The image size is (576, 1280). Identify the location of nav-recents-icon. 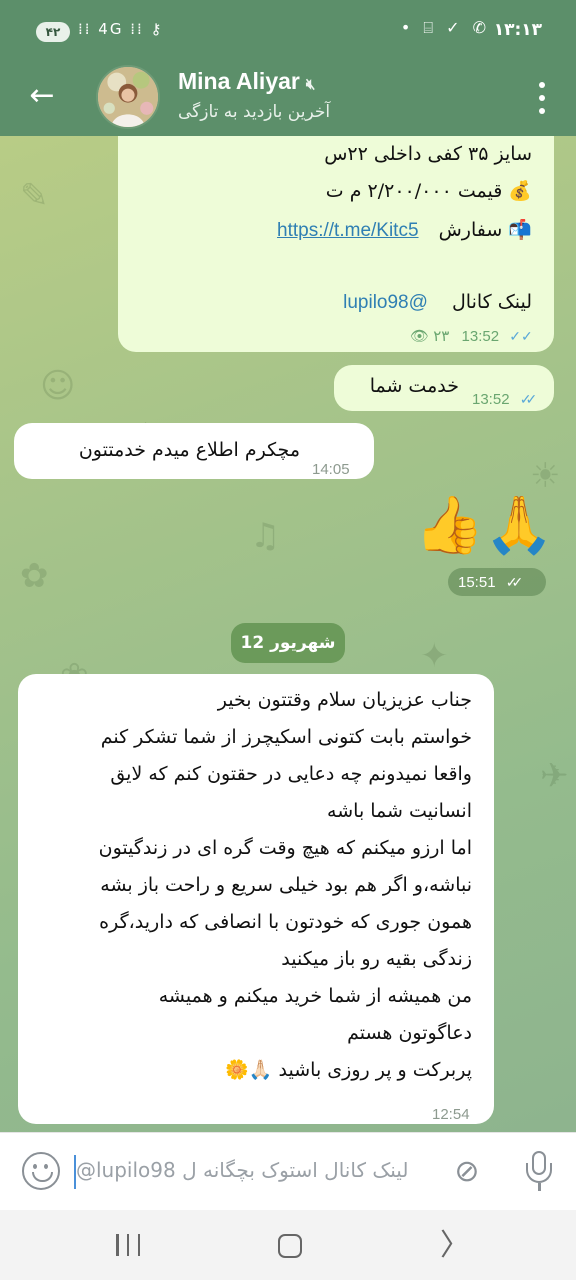
(128, 1245).